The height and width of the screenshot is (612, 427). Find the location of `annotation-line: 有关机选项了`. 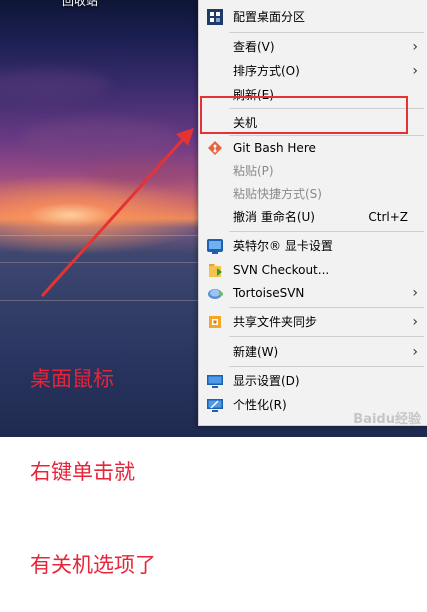

annotation-line: 有关机选项了 is located at coordinates (93, 565).